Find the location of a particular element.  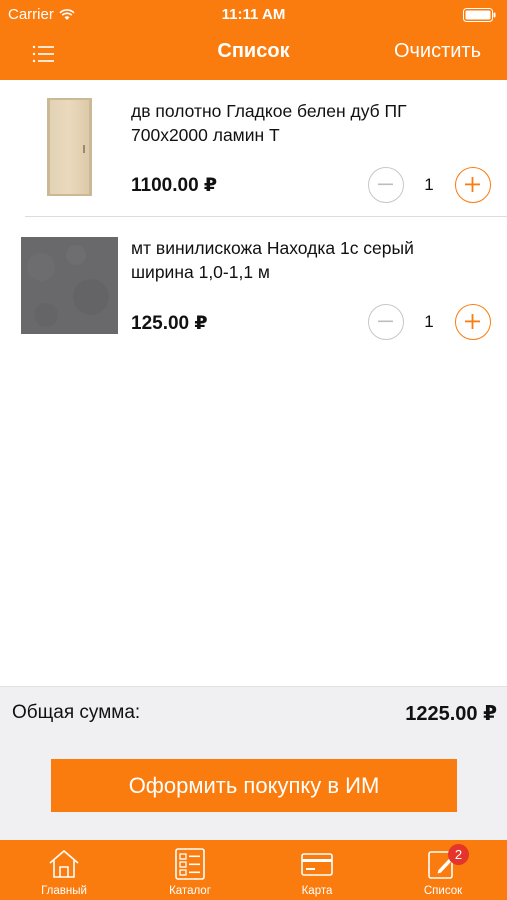

door-panel-image is located at coordinates (69, 147).